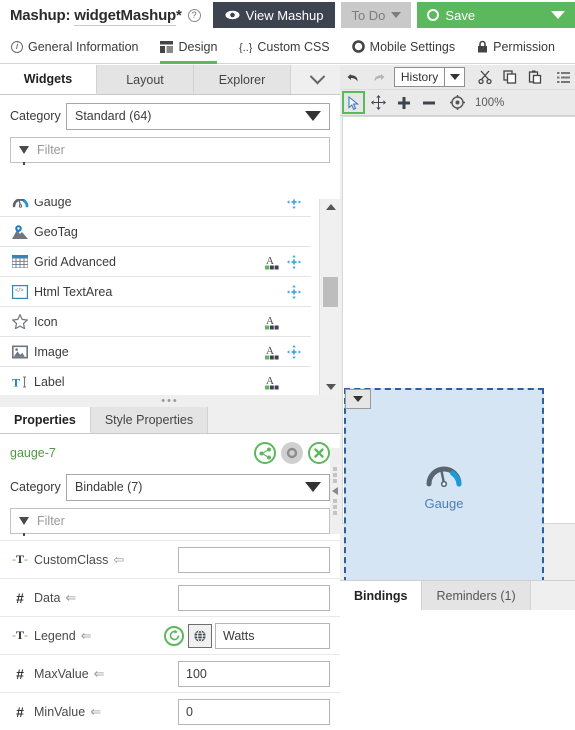 This screenshot has width=575, height=730. What do you see at coordinates (155, 262) in the screenshot?
I see `widget-list-item: Grid Advanced A` at bounding box center [155, 262].